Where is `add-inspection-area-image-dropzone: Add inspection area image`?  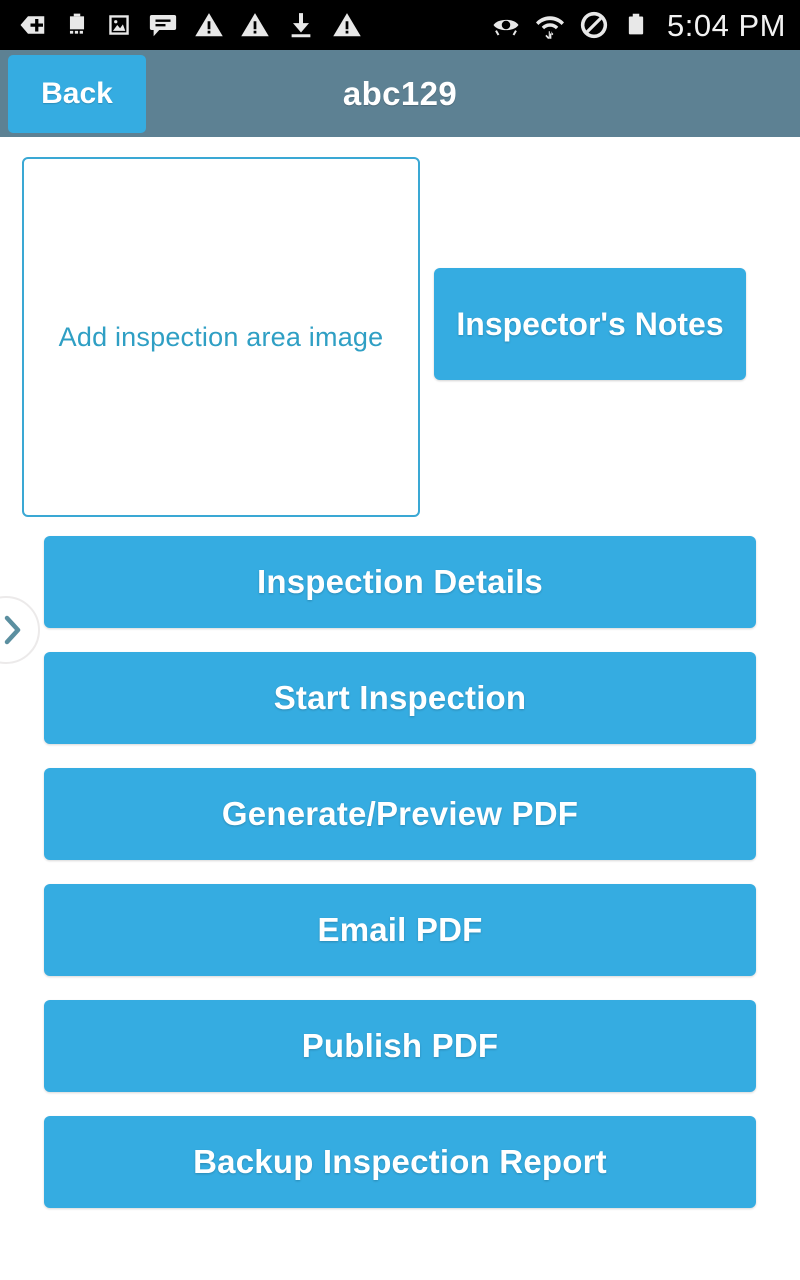
add-inspection-area-image-dropzone: Add inspection area image is located at coordinates (221, 337).